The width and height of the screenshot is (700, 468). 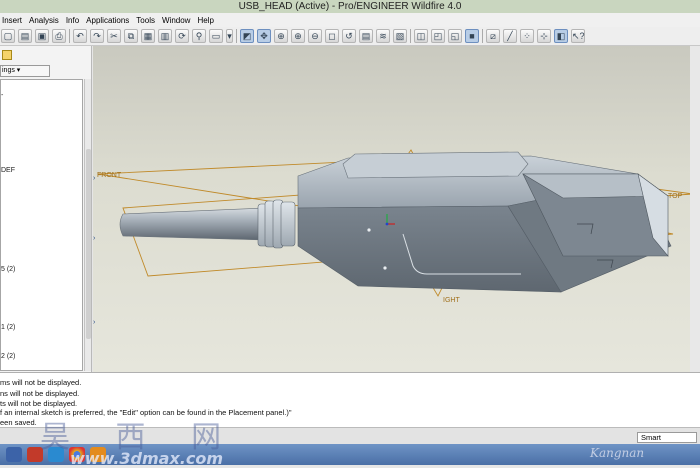 What do you see at coordinates (114, 36) in the screenshot?
I see `cut-icon: ✂` at bounding box center [114, 36].